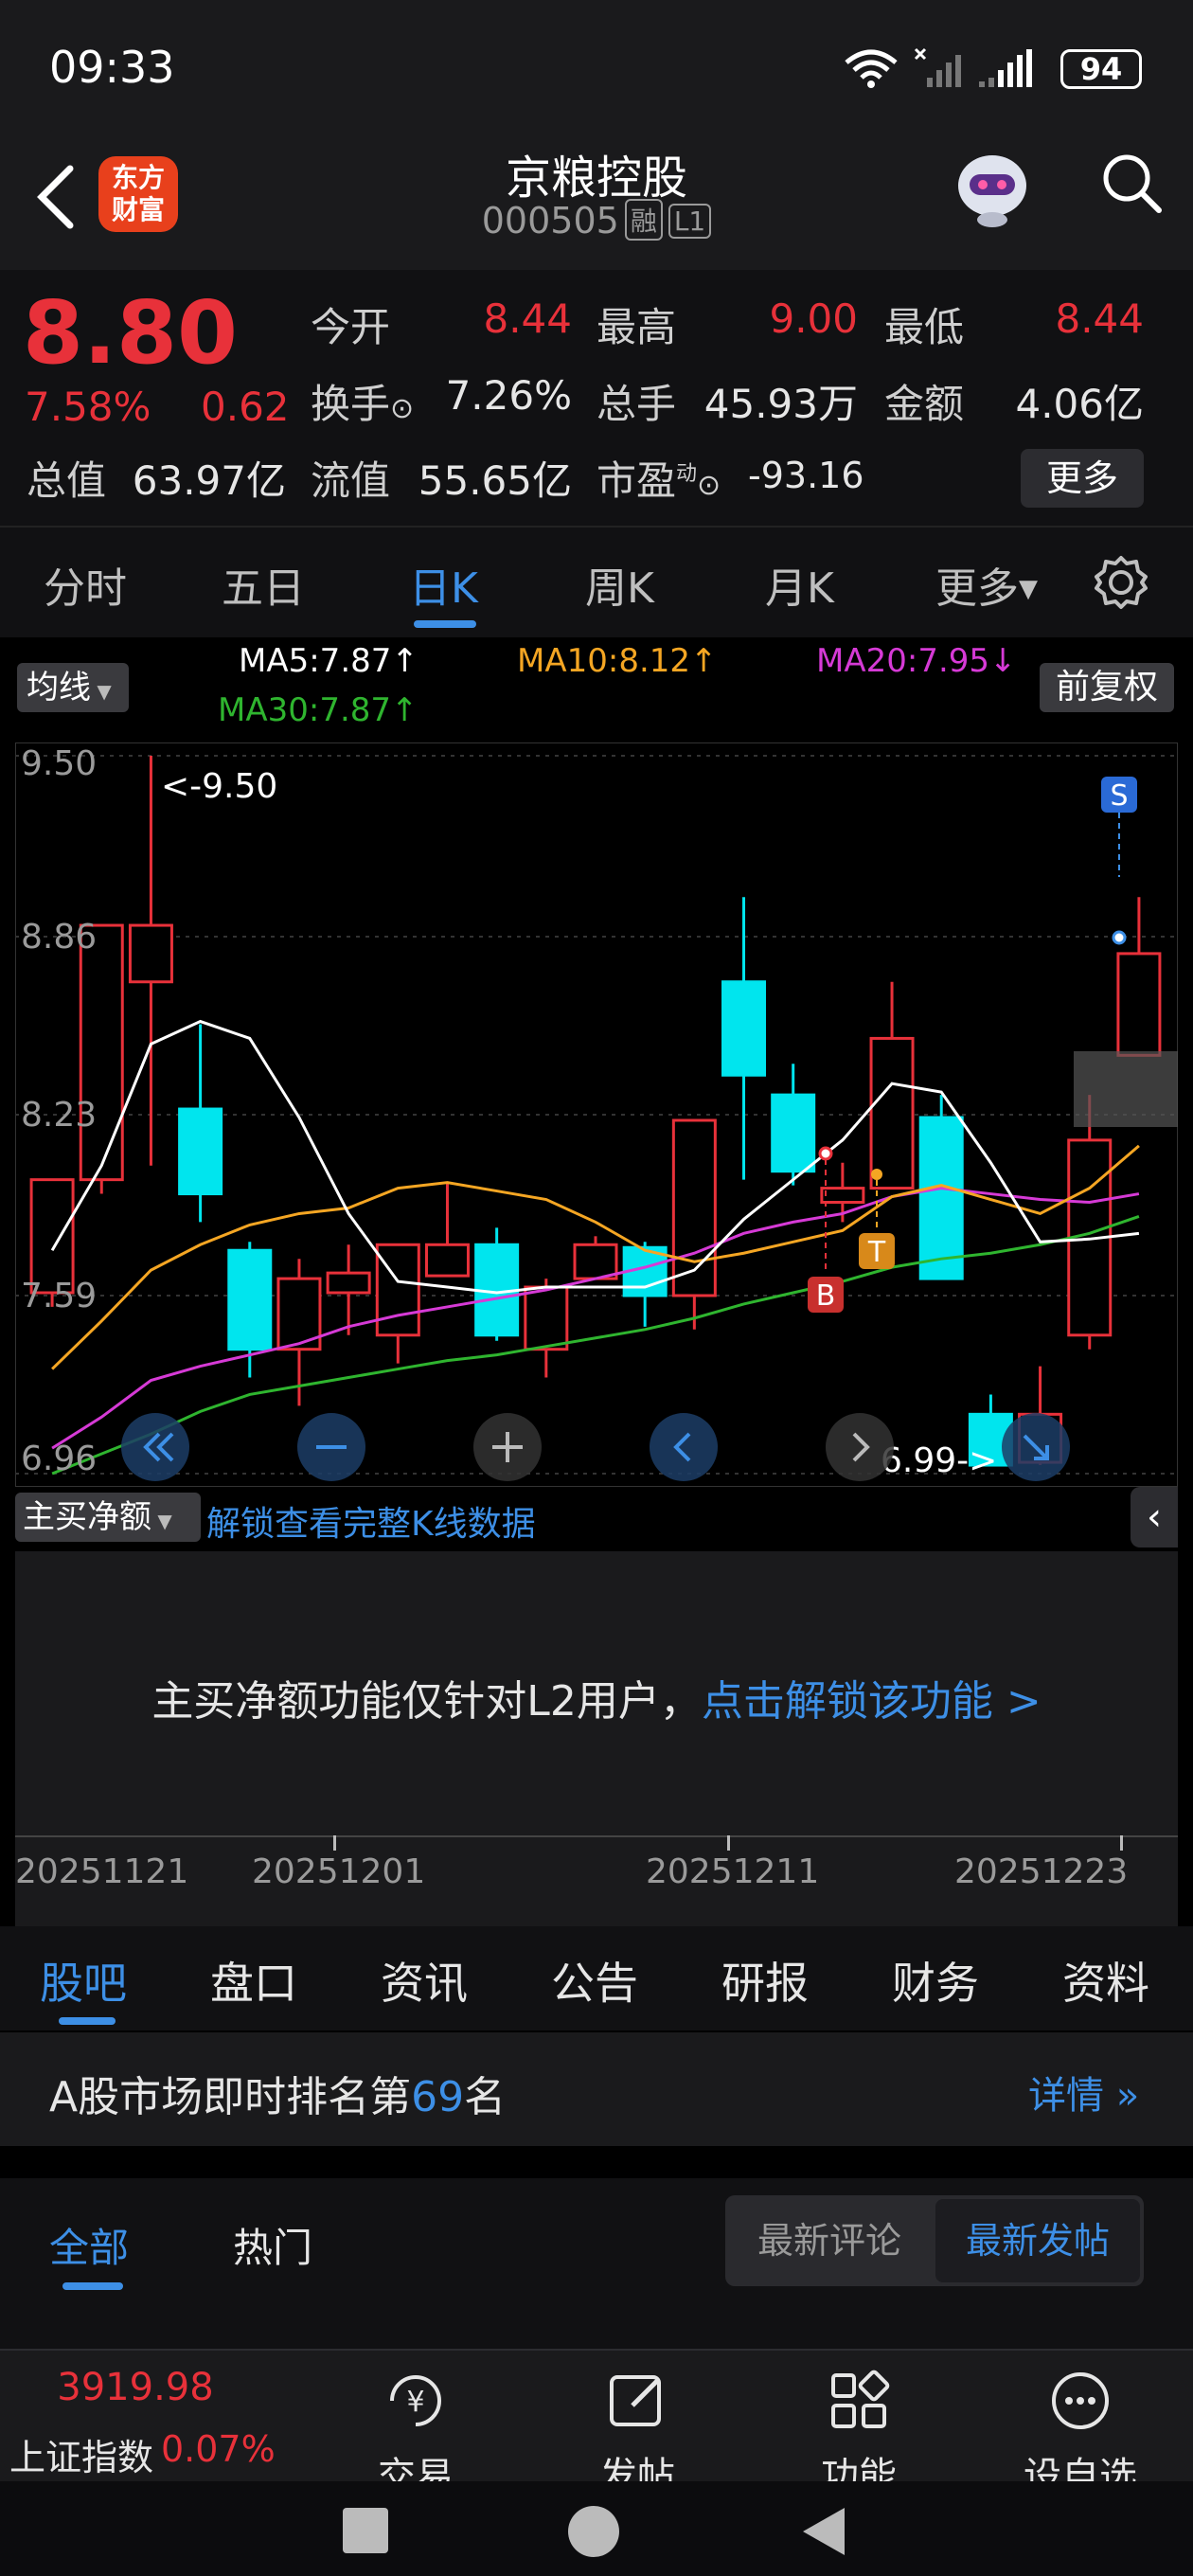 This screenshot has height=2576, width=1193. Describe the element at coordinates (684, 1447) in the screenshot. I see `chart-scroll-left-button` at that location.